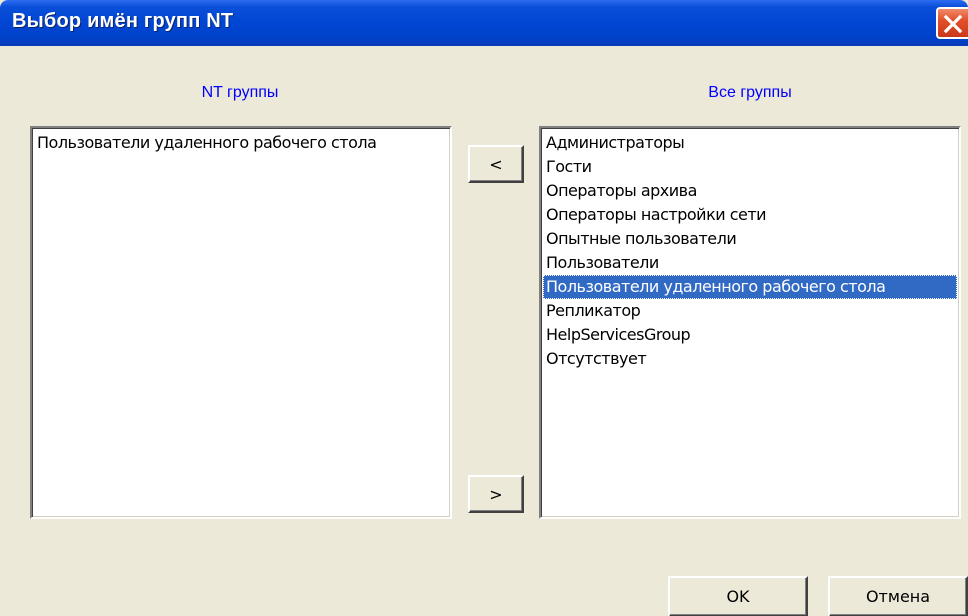 The height and width of the screenshot is (616, 968). Describe the element at coordinates (750, 215) in the screenshot. I see `list-item: Операторы настройки сети` at that location.